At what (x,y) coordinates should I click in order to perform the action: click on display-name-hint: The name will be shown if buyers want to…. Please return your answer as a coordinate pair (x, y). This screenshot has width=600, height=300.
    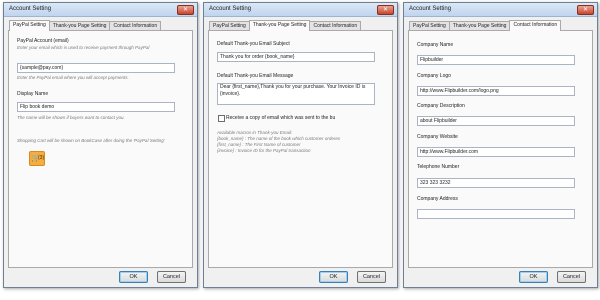
    Looking at the image, I should click on (71, 117).